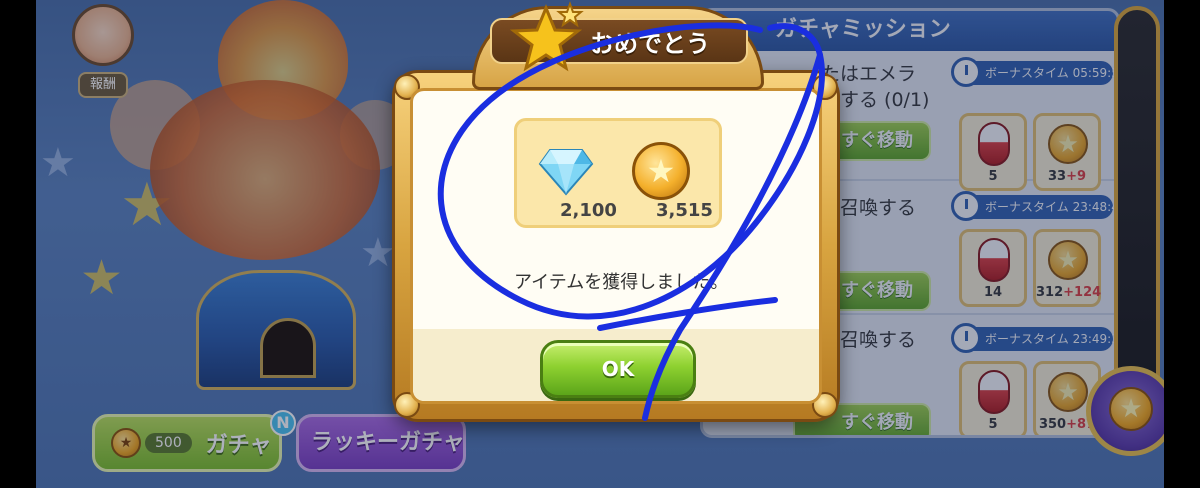 This screenshot has height=488, width=1200. I want to click on letterbox-right, so click(1182, 244).